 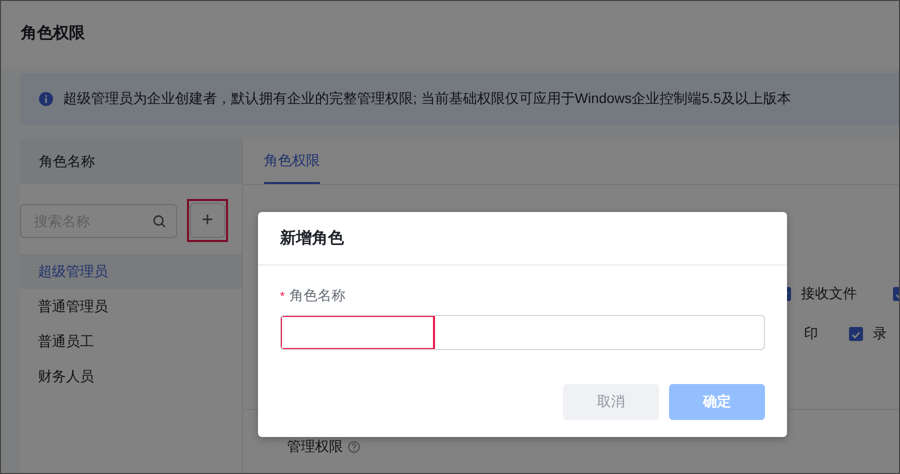 I want to click on dialog-title: 新增角色, so click(x=312, y=238).